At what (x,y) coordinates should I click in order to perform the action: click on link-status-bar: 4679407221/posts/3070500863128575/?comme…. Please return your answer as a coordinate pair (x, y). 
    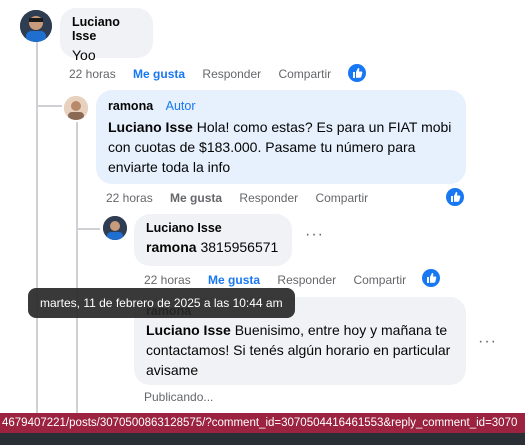
    Looking at the image, I should click on (262, 423).